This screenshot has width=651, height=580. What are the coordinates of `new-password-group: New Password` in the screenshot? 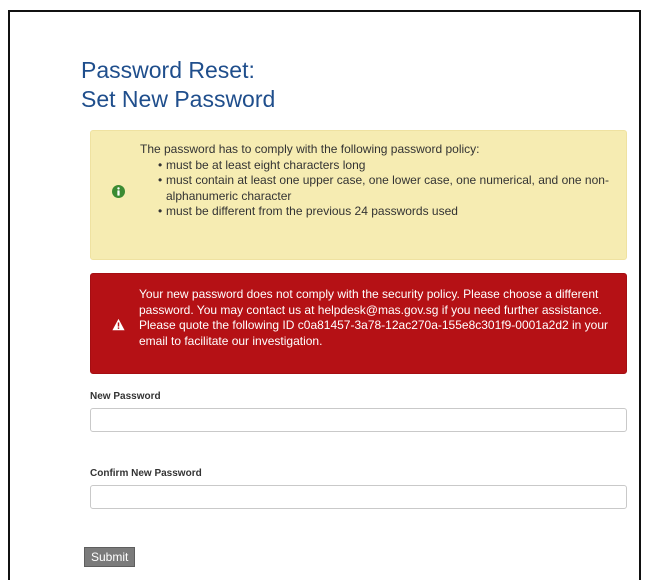 It's located at (363, 411).